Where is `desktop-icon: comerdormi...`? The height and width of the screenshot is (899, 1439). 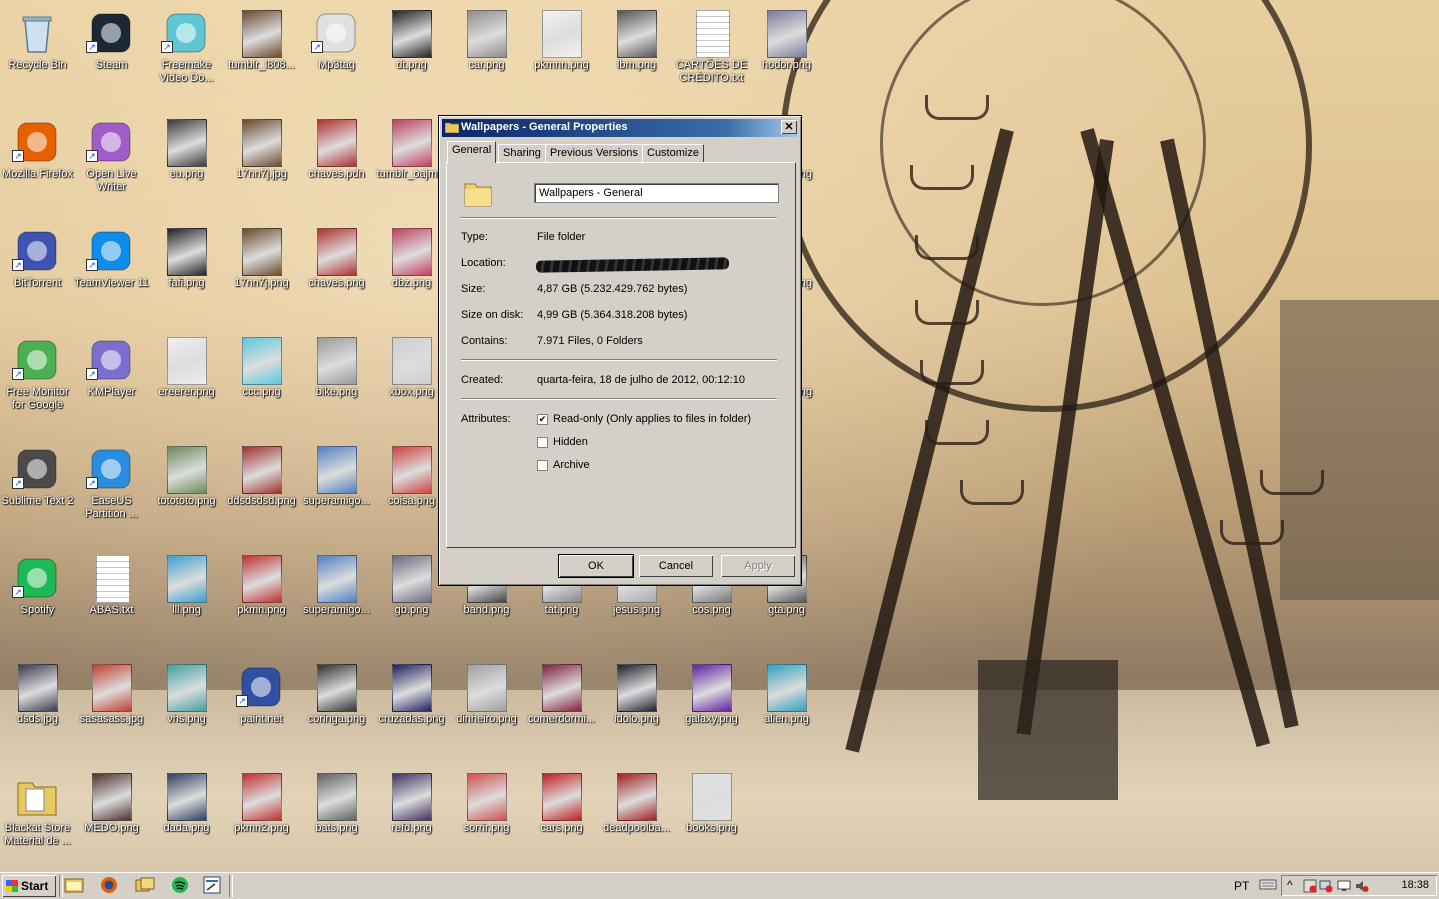
desktop-icon: comerdormi... is located at coordinates (561, 709).